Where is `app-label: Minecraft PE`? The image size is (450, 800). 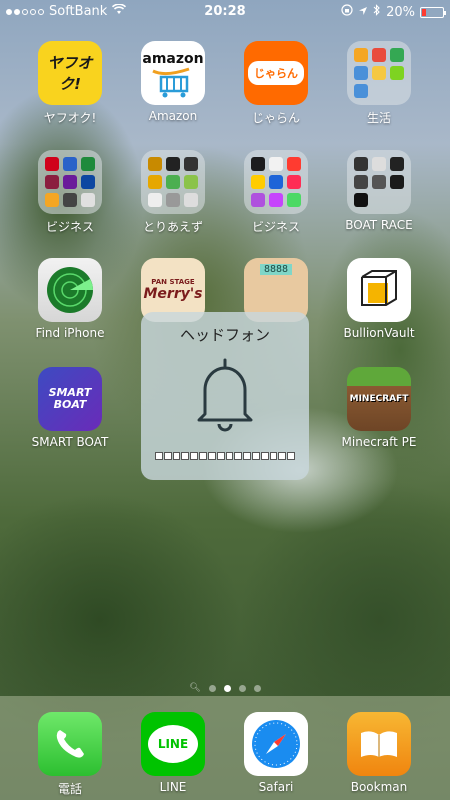
app-label: Minecraft PE is located at coordinates (379, 442).